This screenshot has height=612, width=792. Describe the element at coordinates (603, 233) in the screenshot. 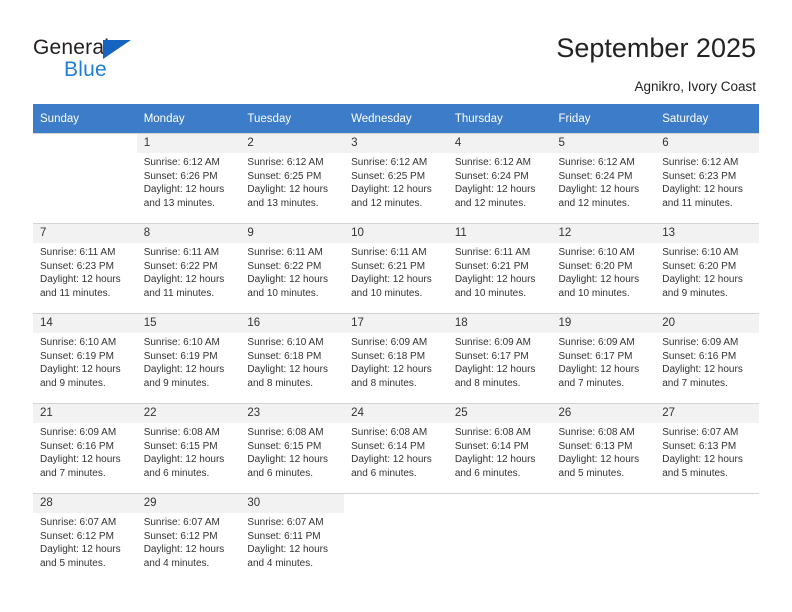

I see `day-number: 12` at that location.